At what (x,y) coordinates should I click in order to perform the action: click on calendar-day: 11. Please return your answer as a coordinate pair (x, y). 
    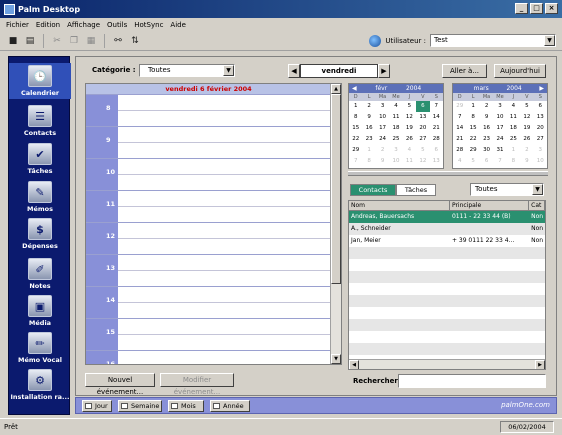
    Looking at the image, I should click on (409, 161).